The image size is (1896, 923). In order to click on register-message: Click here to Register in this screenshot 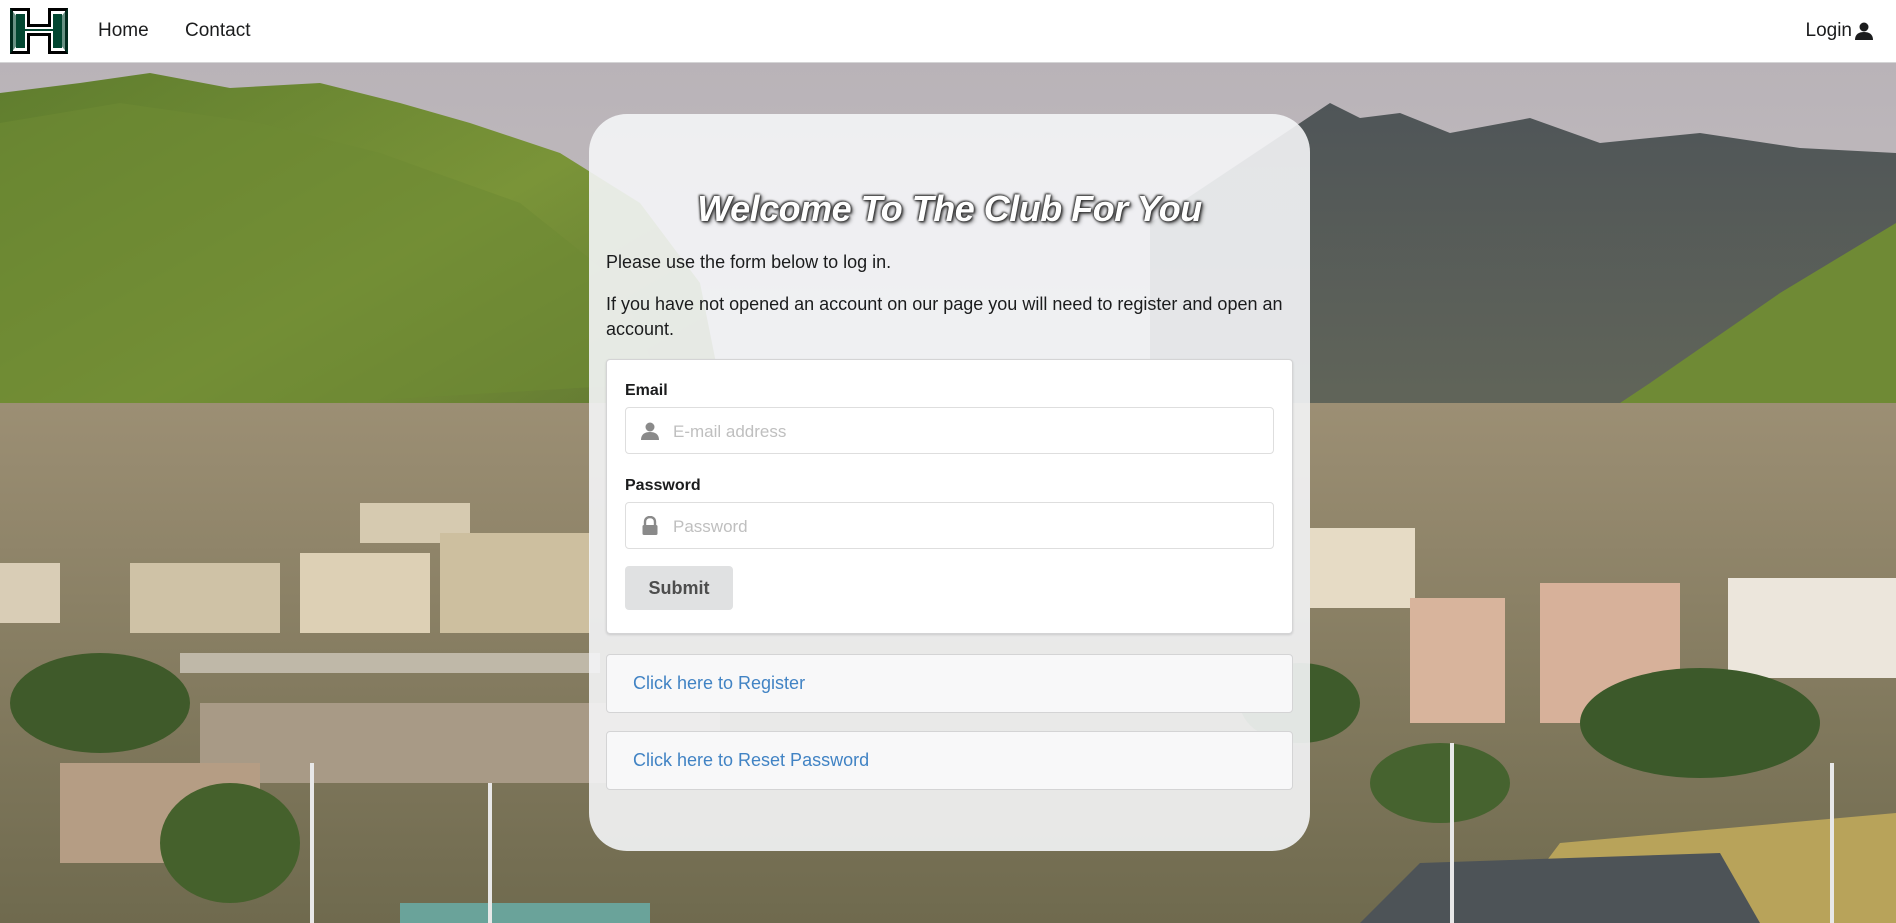, I will do `click(949, 683)`.